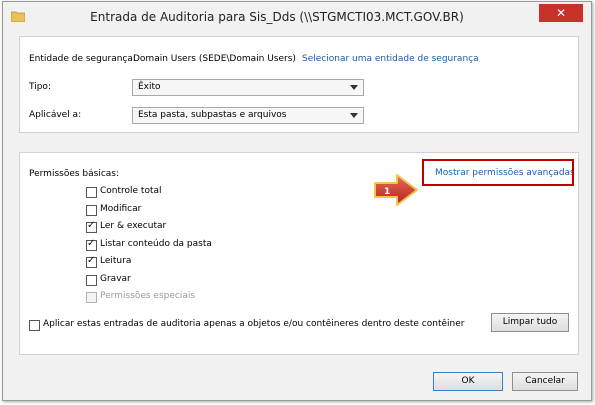  I want to click on permission-label: Controle total, so click(131, 191).